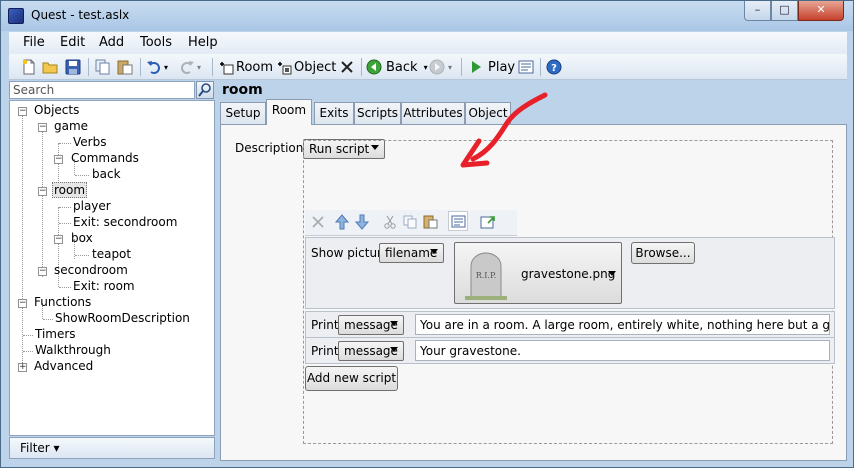  Describe the element at coordinates (362, 223) in the screenshot. I see `move-down-icon` at that location.